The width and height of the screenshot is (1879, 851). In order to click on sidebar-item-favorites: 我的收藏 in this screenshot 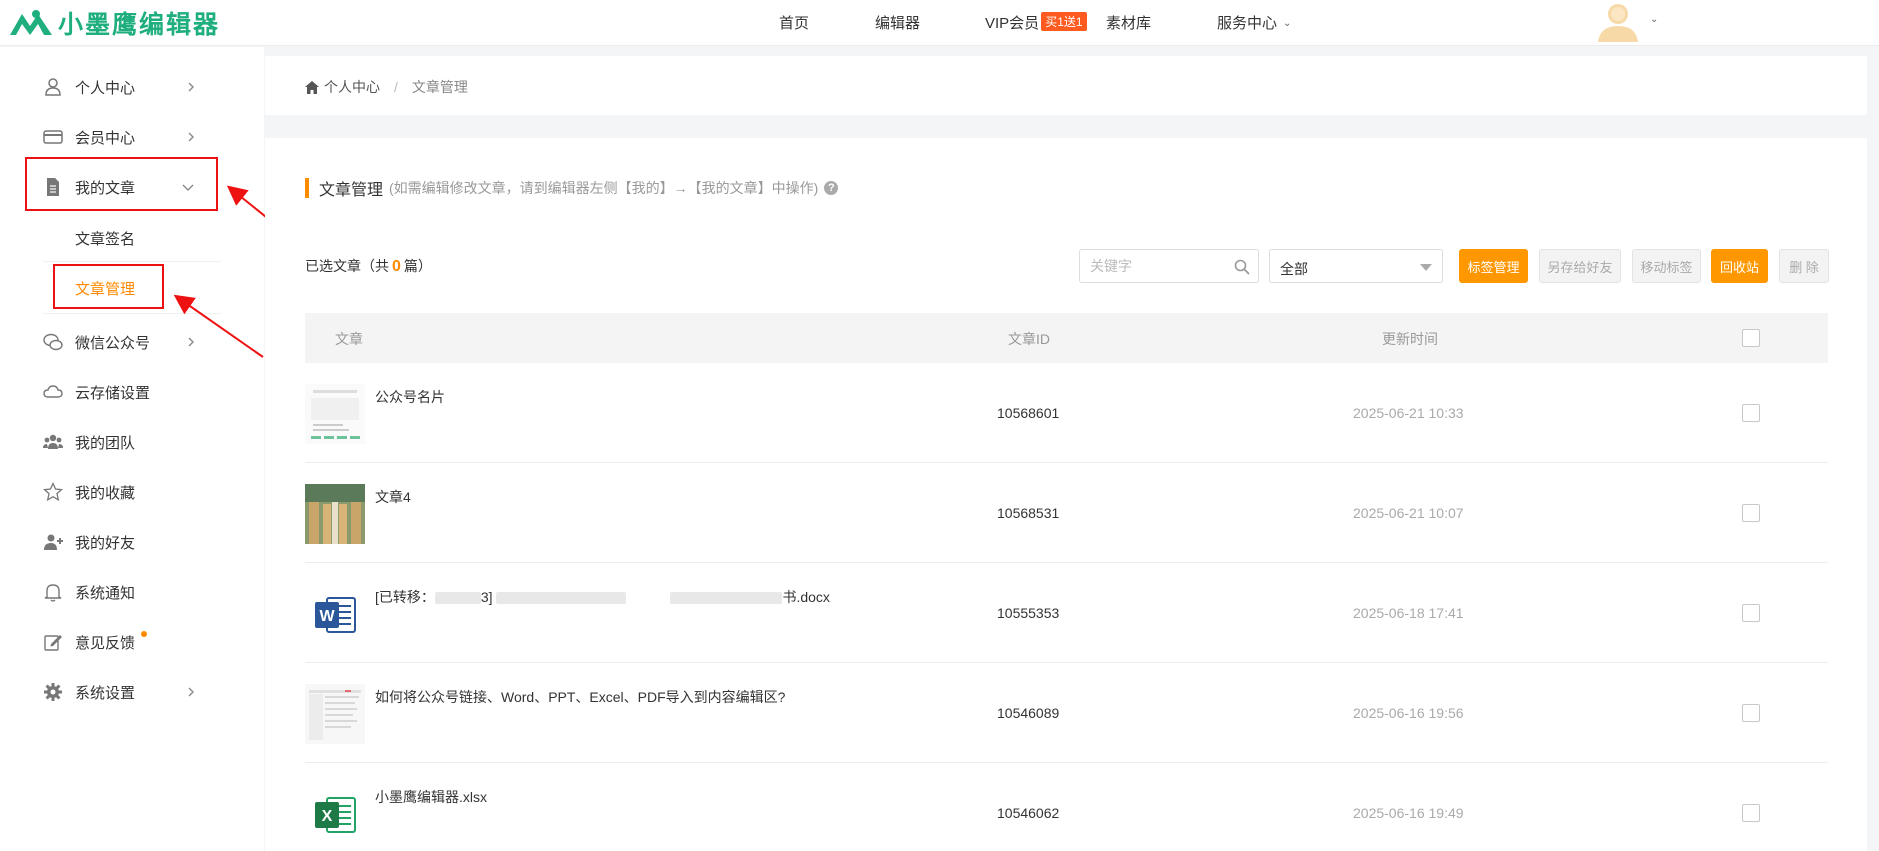, I will do `click(132, 492)`.